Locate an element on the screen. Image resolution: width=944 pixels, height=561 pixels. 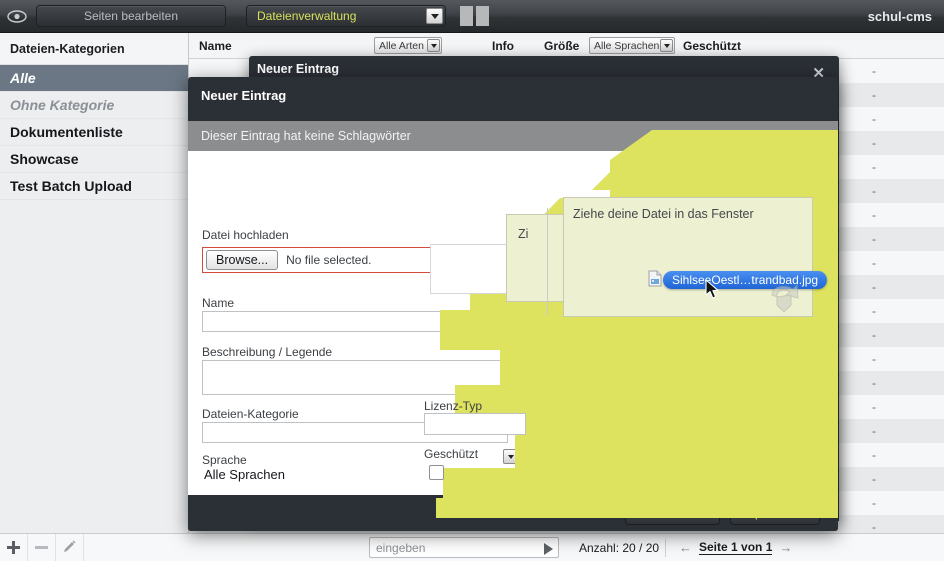
column-header-geschuetzt: Geschützt is located at coordinates (712, 46).